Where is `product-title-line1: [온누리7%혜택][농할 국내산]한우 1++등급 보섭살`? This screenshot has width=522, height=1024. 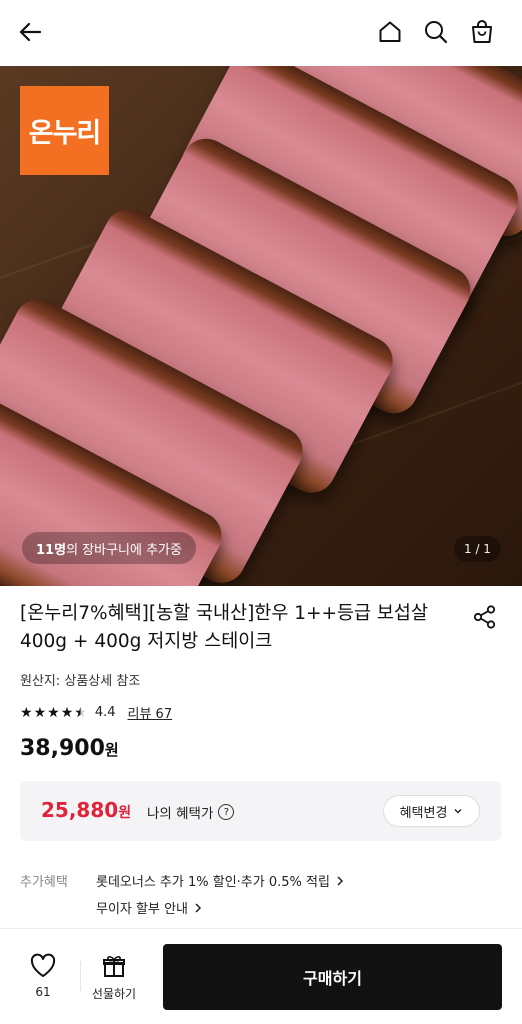
product-title-line1: [온누리7%혜택][농할 국내산]한우 1++등급 보섭살 is located at coordinates (224, 613).